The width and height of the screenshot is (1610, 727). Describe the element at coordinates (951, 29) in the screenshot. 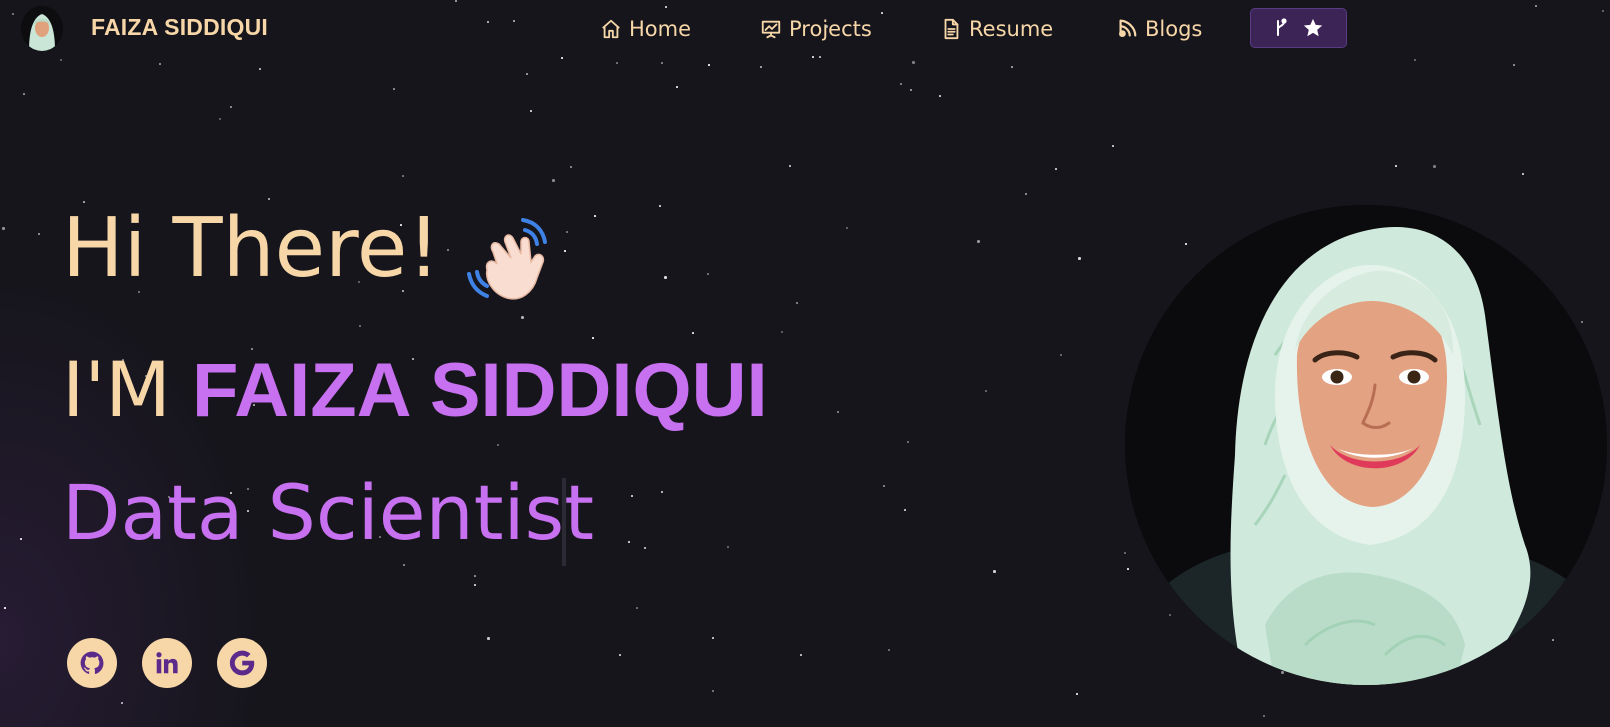

I see `document-icon` at that location.